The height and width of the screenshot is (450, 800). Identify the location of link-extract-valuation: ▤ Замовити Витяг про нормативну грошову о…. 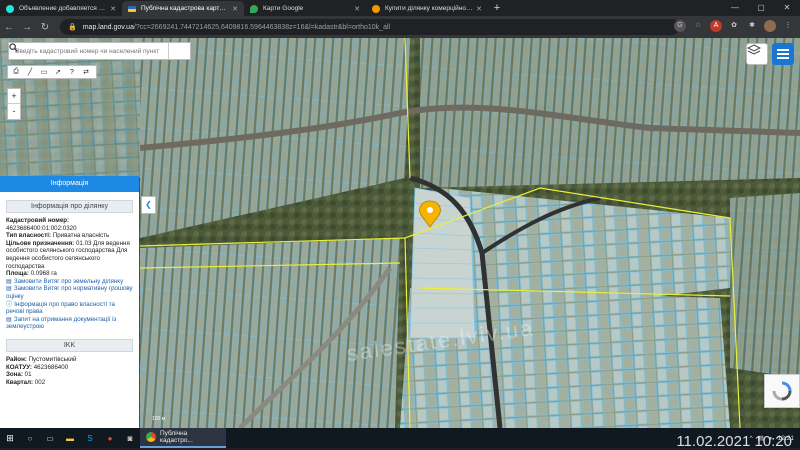
(69, 292).